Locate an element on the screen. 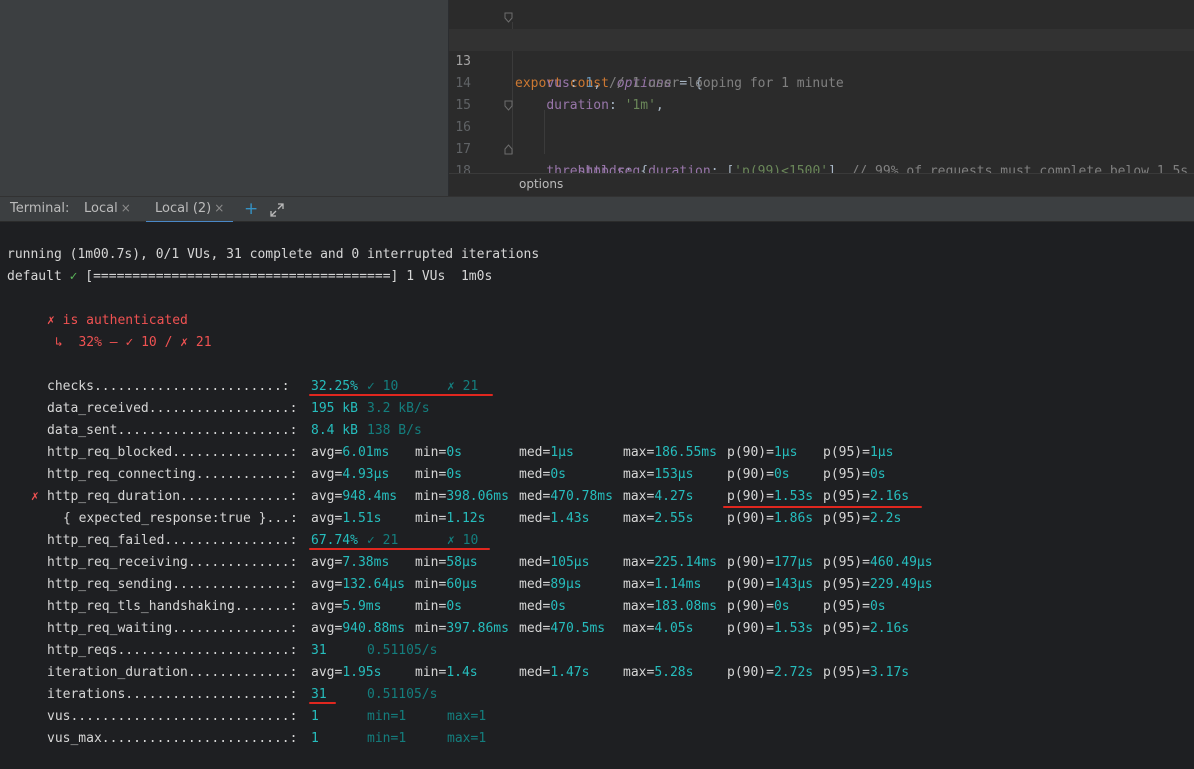 The width and height of the screenshot is (1194, 769). metric-min: min=1 is located at coordinates (386, 739).